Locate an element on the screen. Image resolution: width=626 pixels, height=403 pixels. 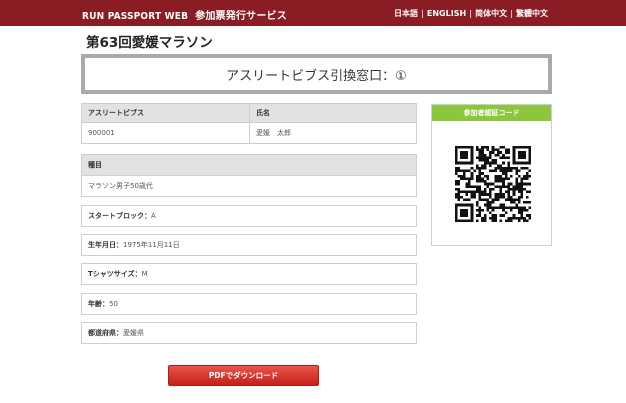
field-value: 50 is located at coordinates (113, 304).